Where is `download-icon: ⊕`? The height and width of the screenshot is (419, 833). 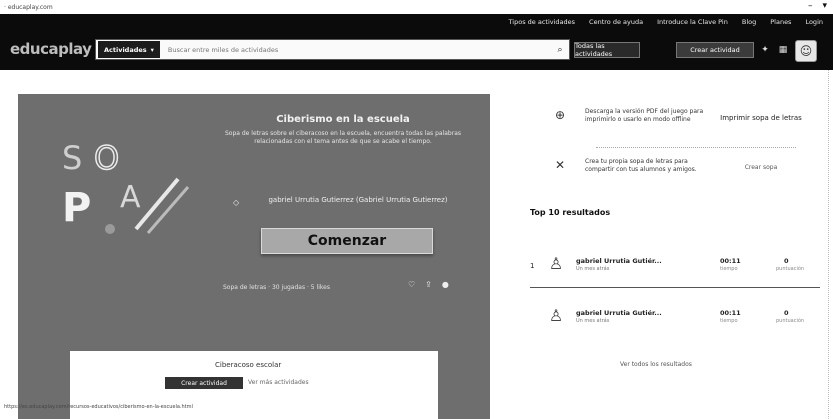
download-icon: ⊕ is located at coordinates (560, 115).